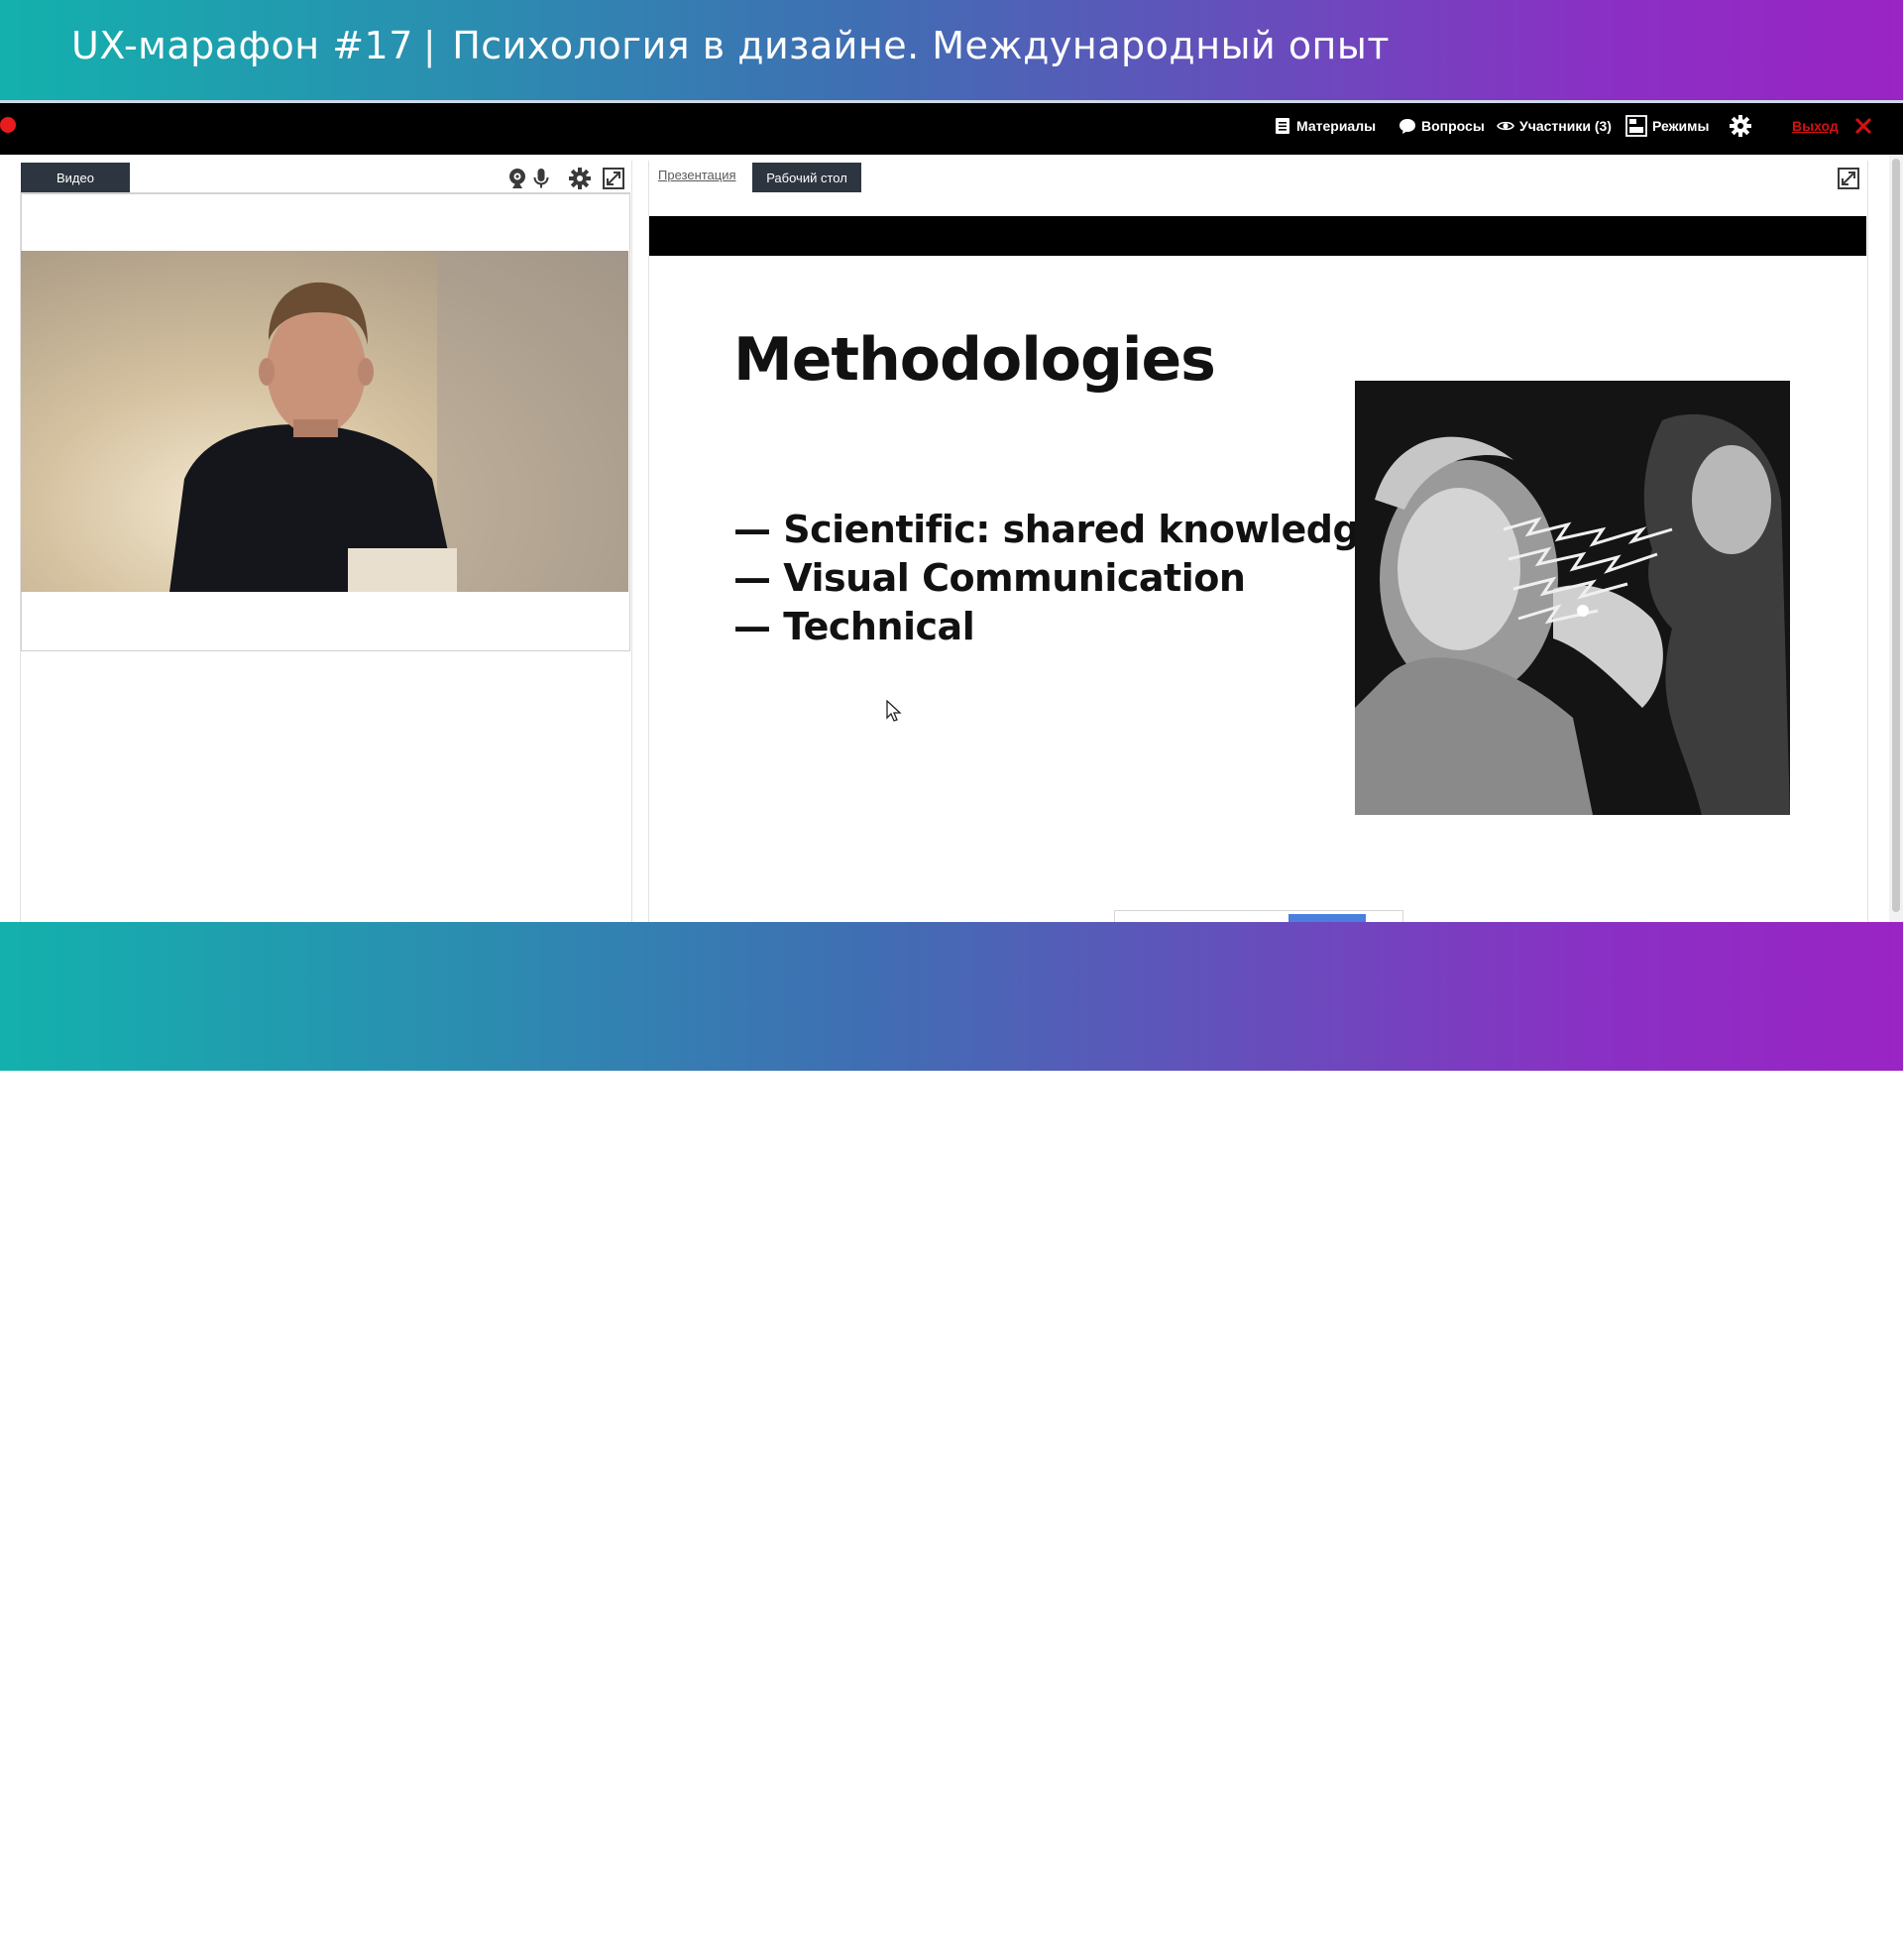  What do you see at coordinates (921, 45) in the screenshot?
I see `event-topic: Психология в дизайне. Международный опыт` at bounding box center [921, 45].